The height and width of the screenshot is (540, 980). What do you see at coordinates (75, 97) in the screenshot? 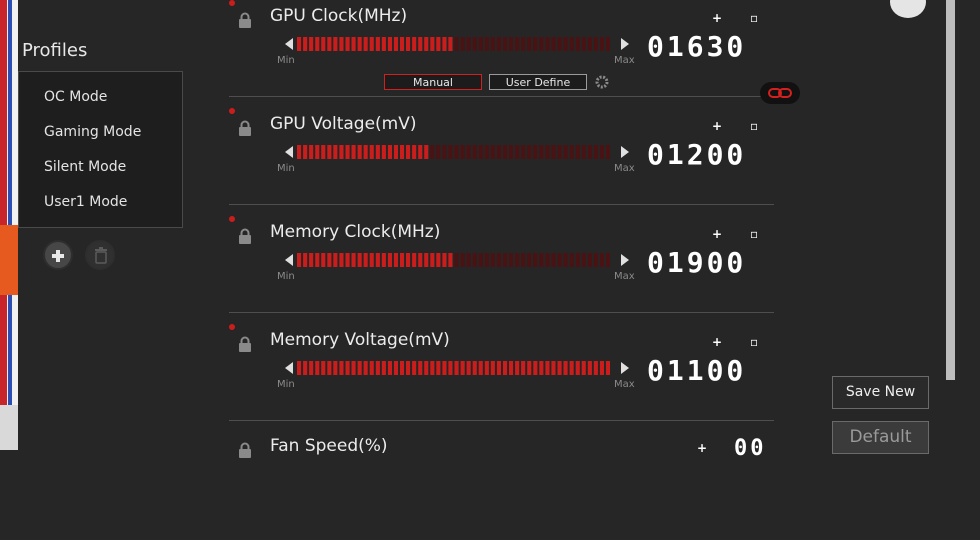
I see `profile-item-oc-mode: OC Mode` at bounding box center [75, 97].